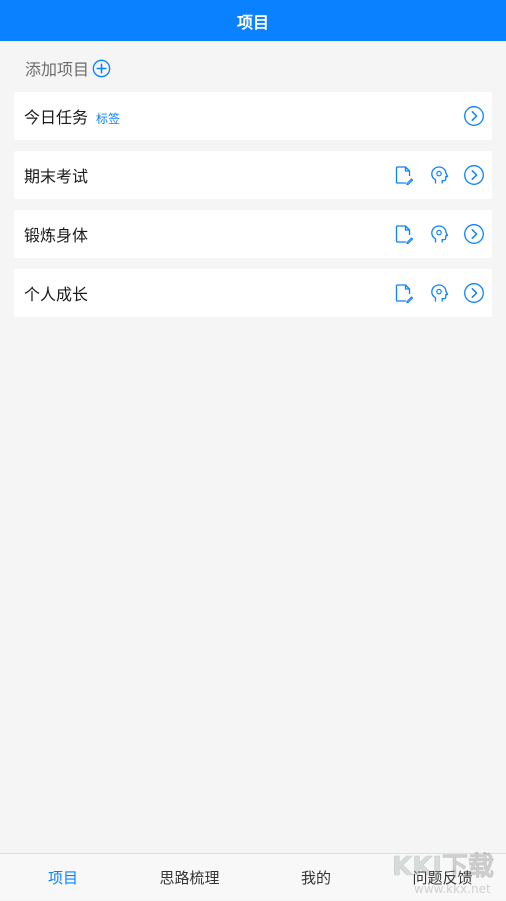 The height and width of the screenshot is (901, 506). I want to click on project-title: 今日任务 标签, so click(72, 116).